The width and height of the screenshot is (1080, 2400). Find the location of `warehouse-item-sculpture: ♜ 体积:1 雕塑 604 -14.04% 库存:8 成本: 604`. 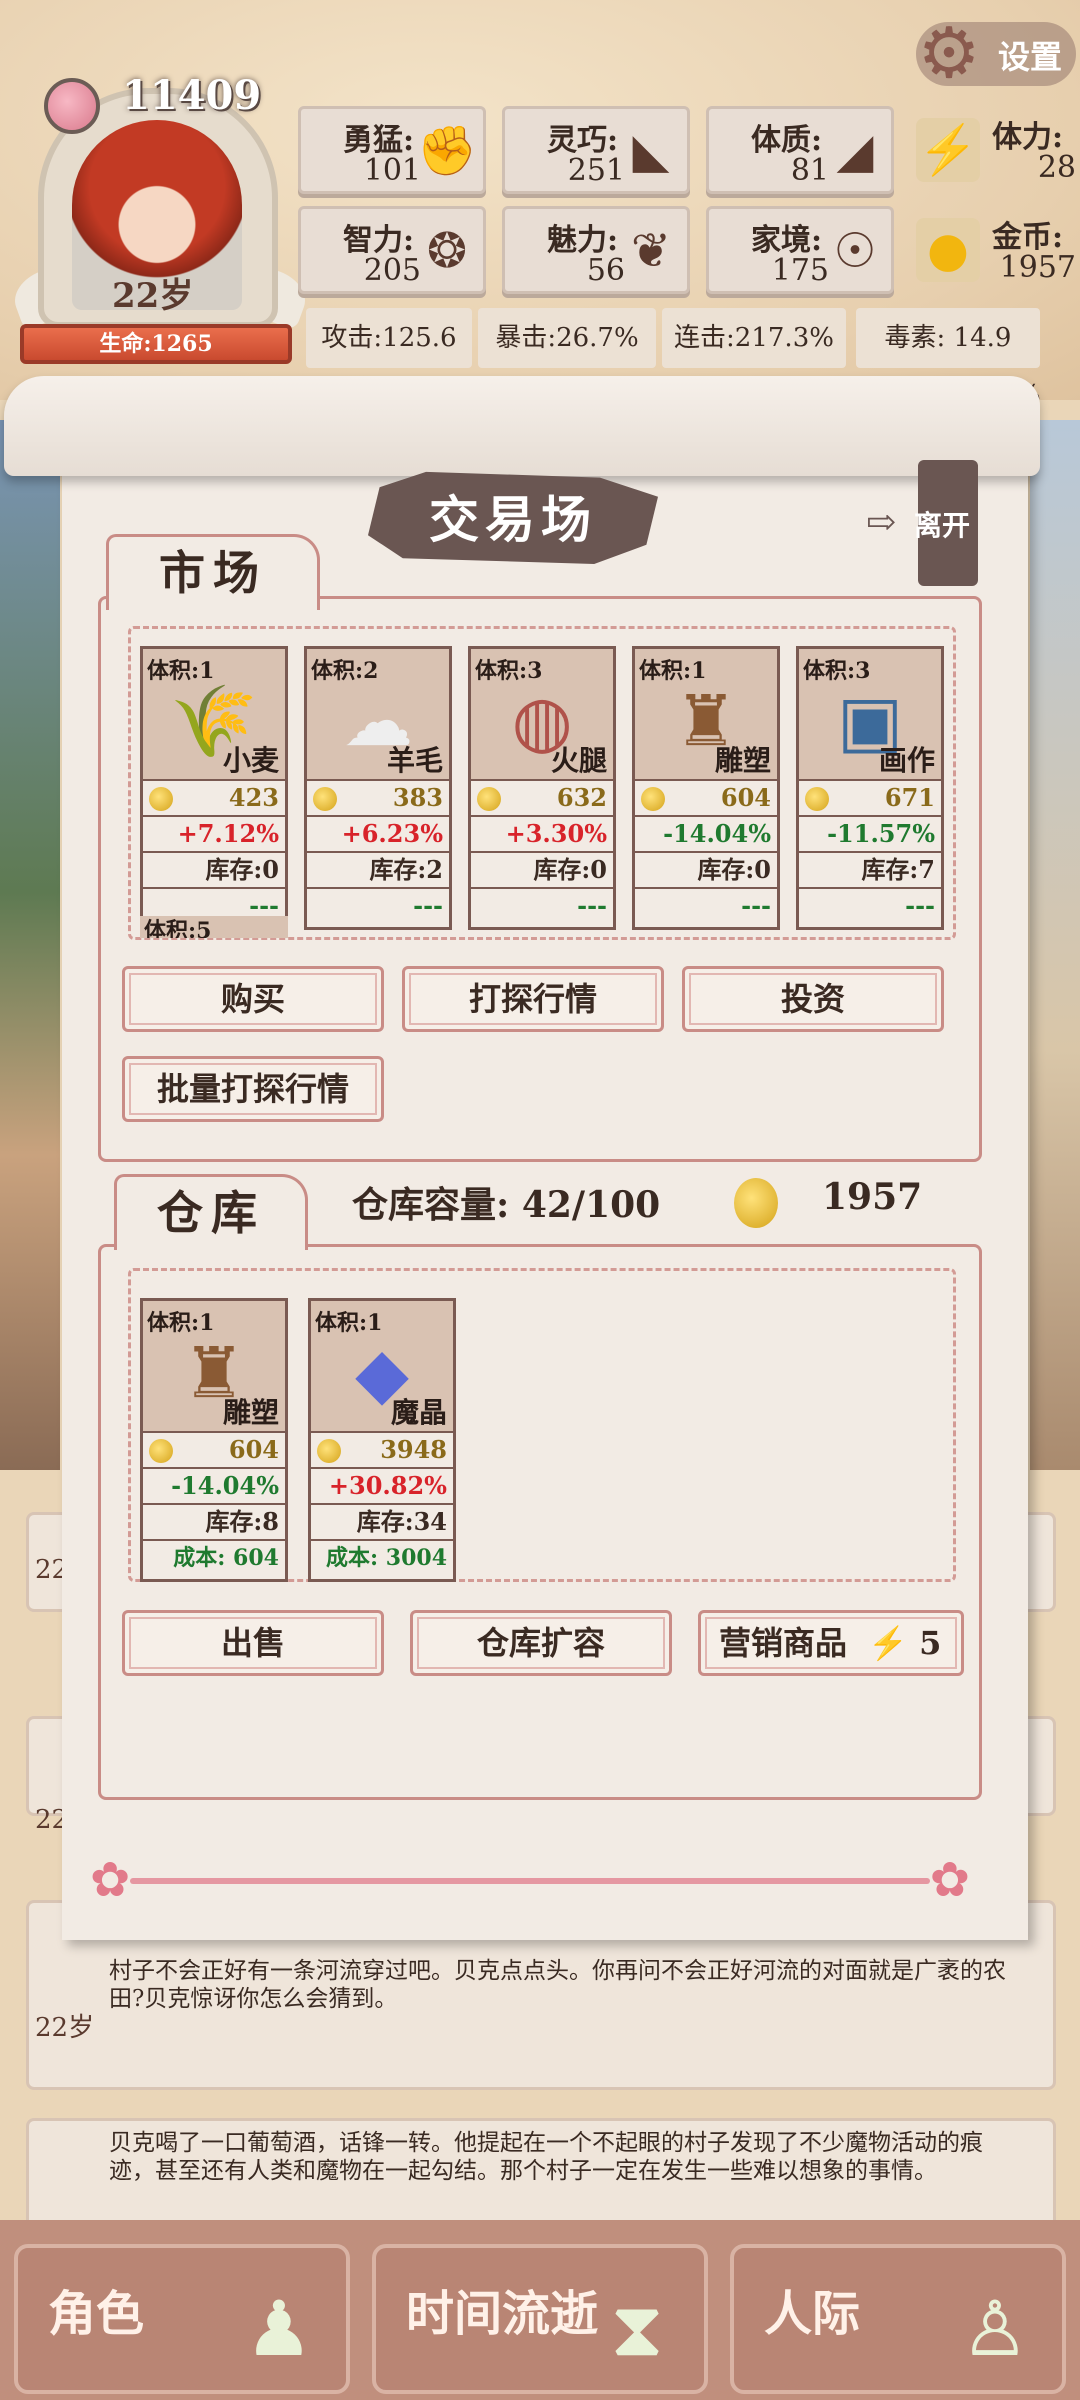

warehouse-item-sculpture: ♜ 体积:1 雕塑 604 -14.04% 库存:8 成本: 604 is located at coordinates (214, 1440).